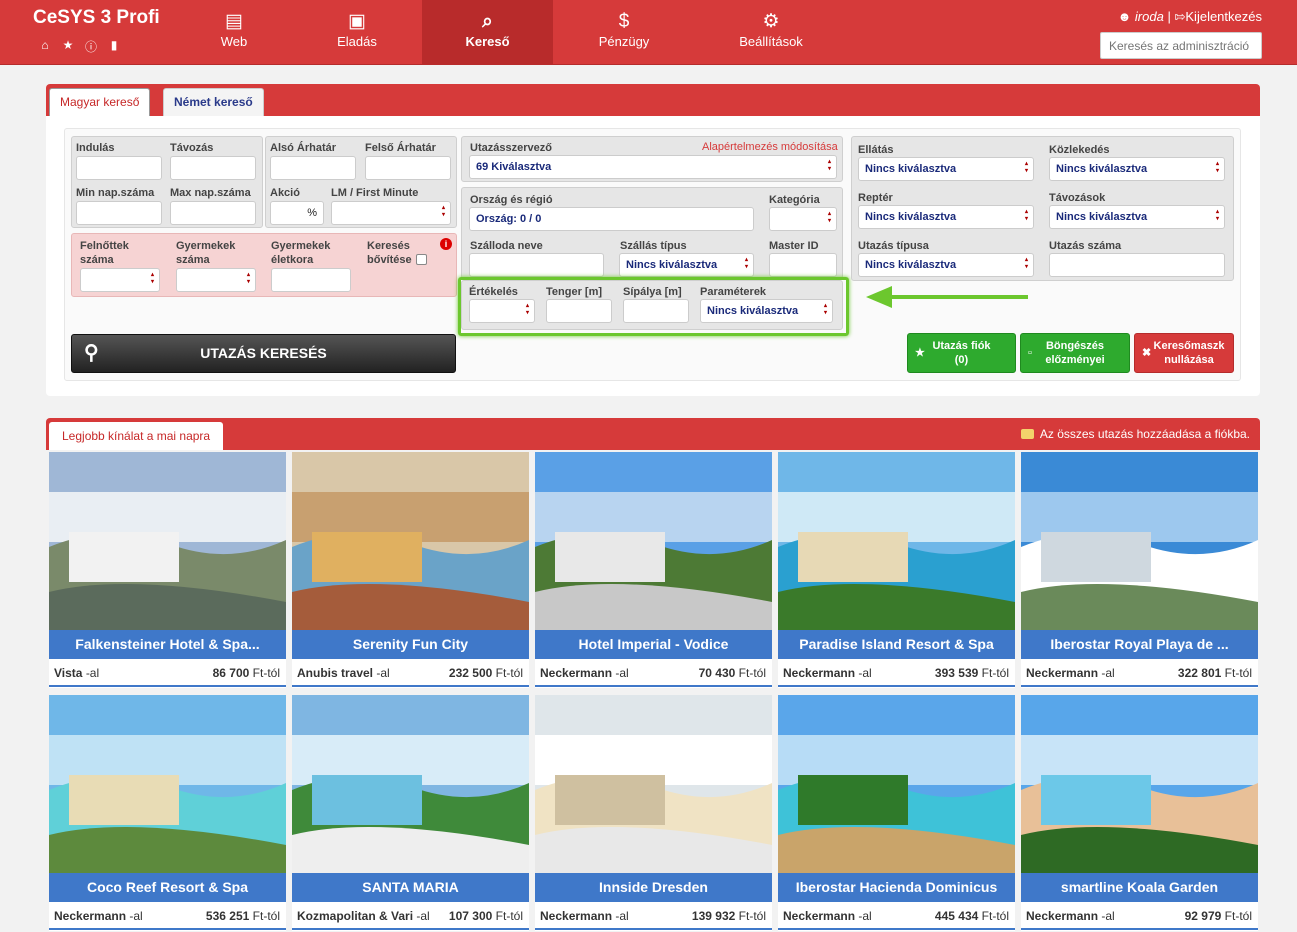  I want to click on tab-hungarian-search: Magyar kereső, so click(100, 102).